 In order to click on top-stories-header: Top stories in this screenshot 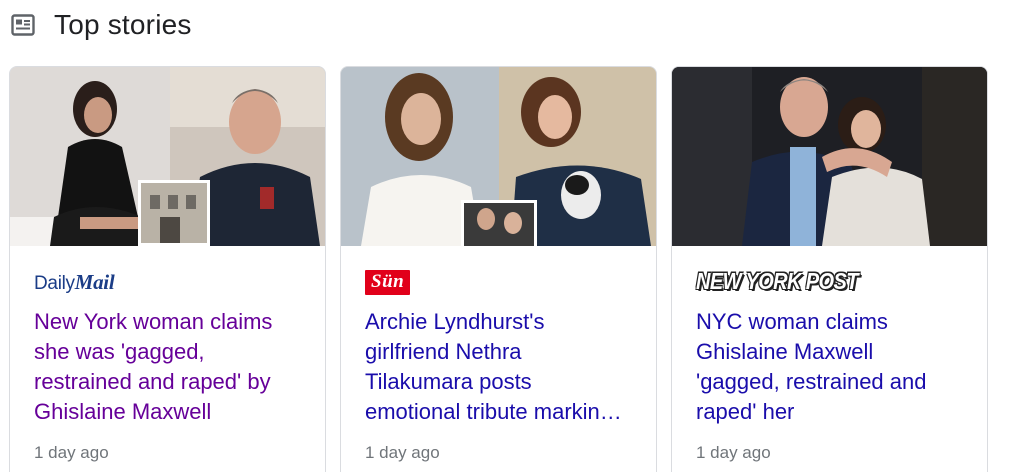, I will do `click(101, 25)`.